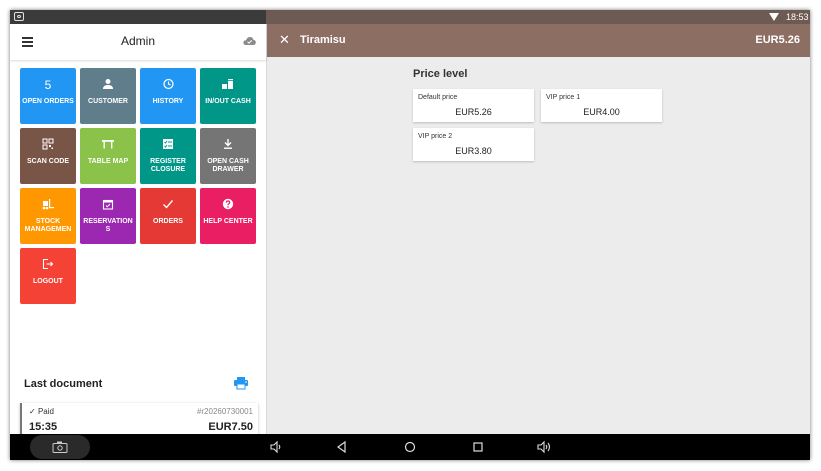  What do you see at coordinates (168, 156) in the screenshot?
I see `tile-register-closure: REGISTER CLOSURE` at bounding box center [168, 156].